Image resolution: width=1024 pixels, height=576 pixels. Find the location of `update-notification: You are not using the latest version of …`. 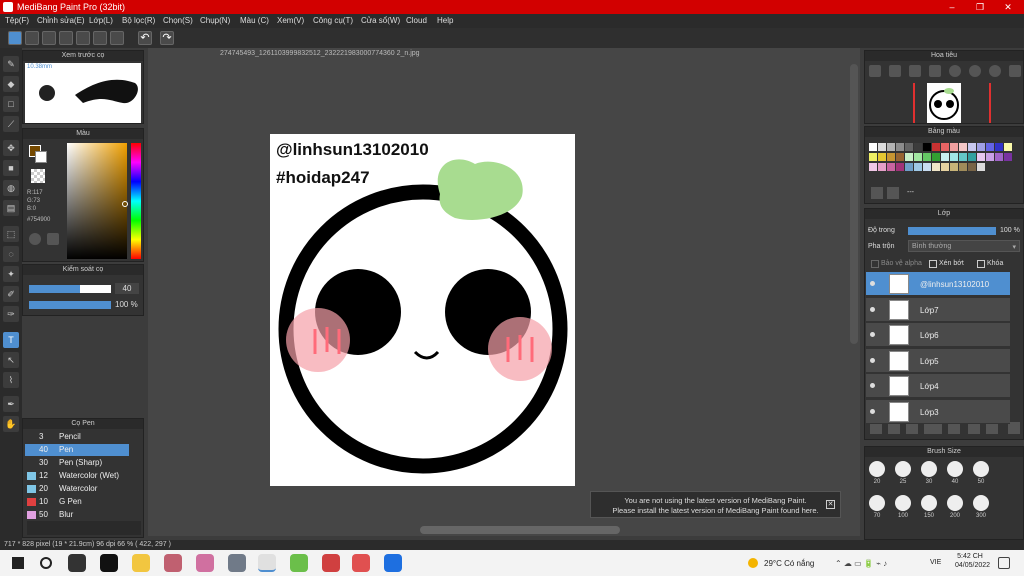

update-notification: You are not using the latest version of … is located at coordinates (715, 504).